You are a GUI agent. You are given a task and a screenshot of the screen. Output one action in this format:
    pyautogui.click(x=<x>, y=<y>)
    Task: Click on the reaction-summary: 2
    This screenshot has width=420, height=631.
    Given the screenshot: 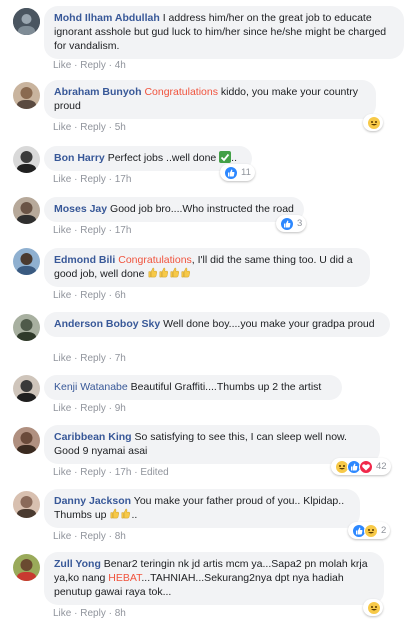 What is the action you would take?
    pyautogui.click(x=369, y=530)
    